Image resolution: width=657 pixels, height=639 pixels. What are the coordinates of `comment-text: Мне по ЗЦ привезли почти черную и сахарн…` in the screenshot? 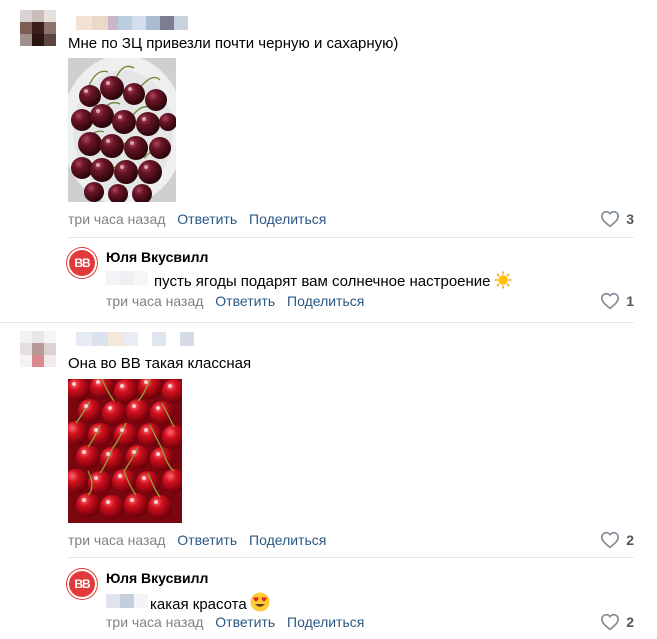 It's located at (233, 43).